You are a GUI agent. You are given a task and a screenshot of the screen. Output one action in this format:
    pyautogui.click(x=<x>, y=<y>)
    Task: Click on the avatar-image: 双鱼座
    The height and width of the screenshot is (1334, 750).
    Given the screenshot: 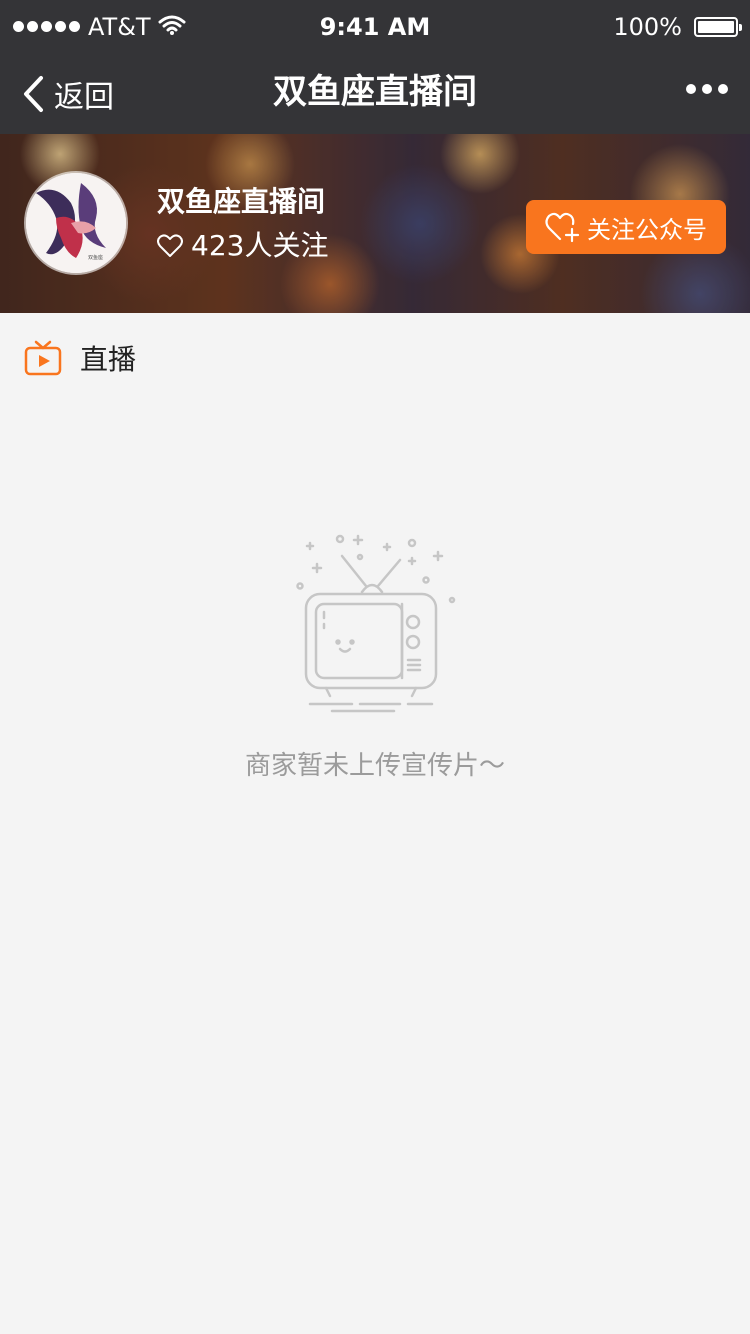 What is the action you would take?
    pyautogui.click(x=76, y=223)
    